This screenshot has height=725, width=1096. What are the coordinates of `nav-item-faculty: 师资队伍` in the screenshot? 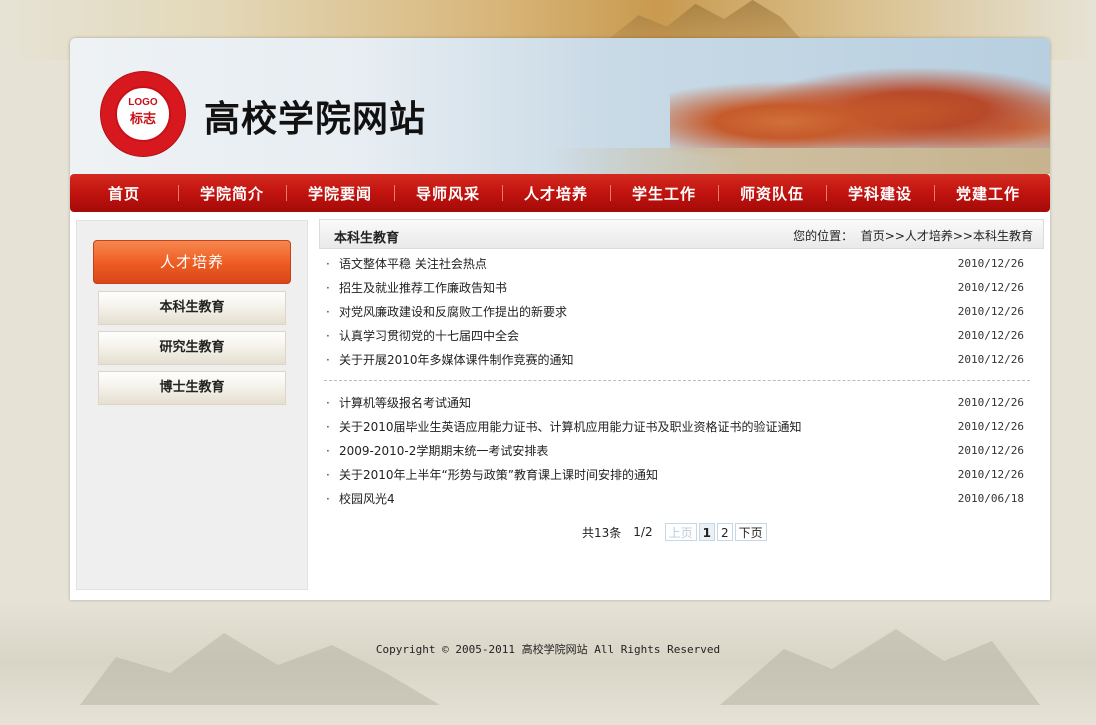 It's located at (772, 193).